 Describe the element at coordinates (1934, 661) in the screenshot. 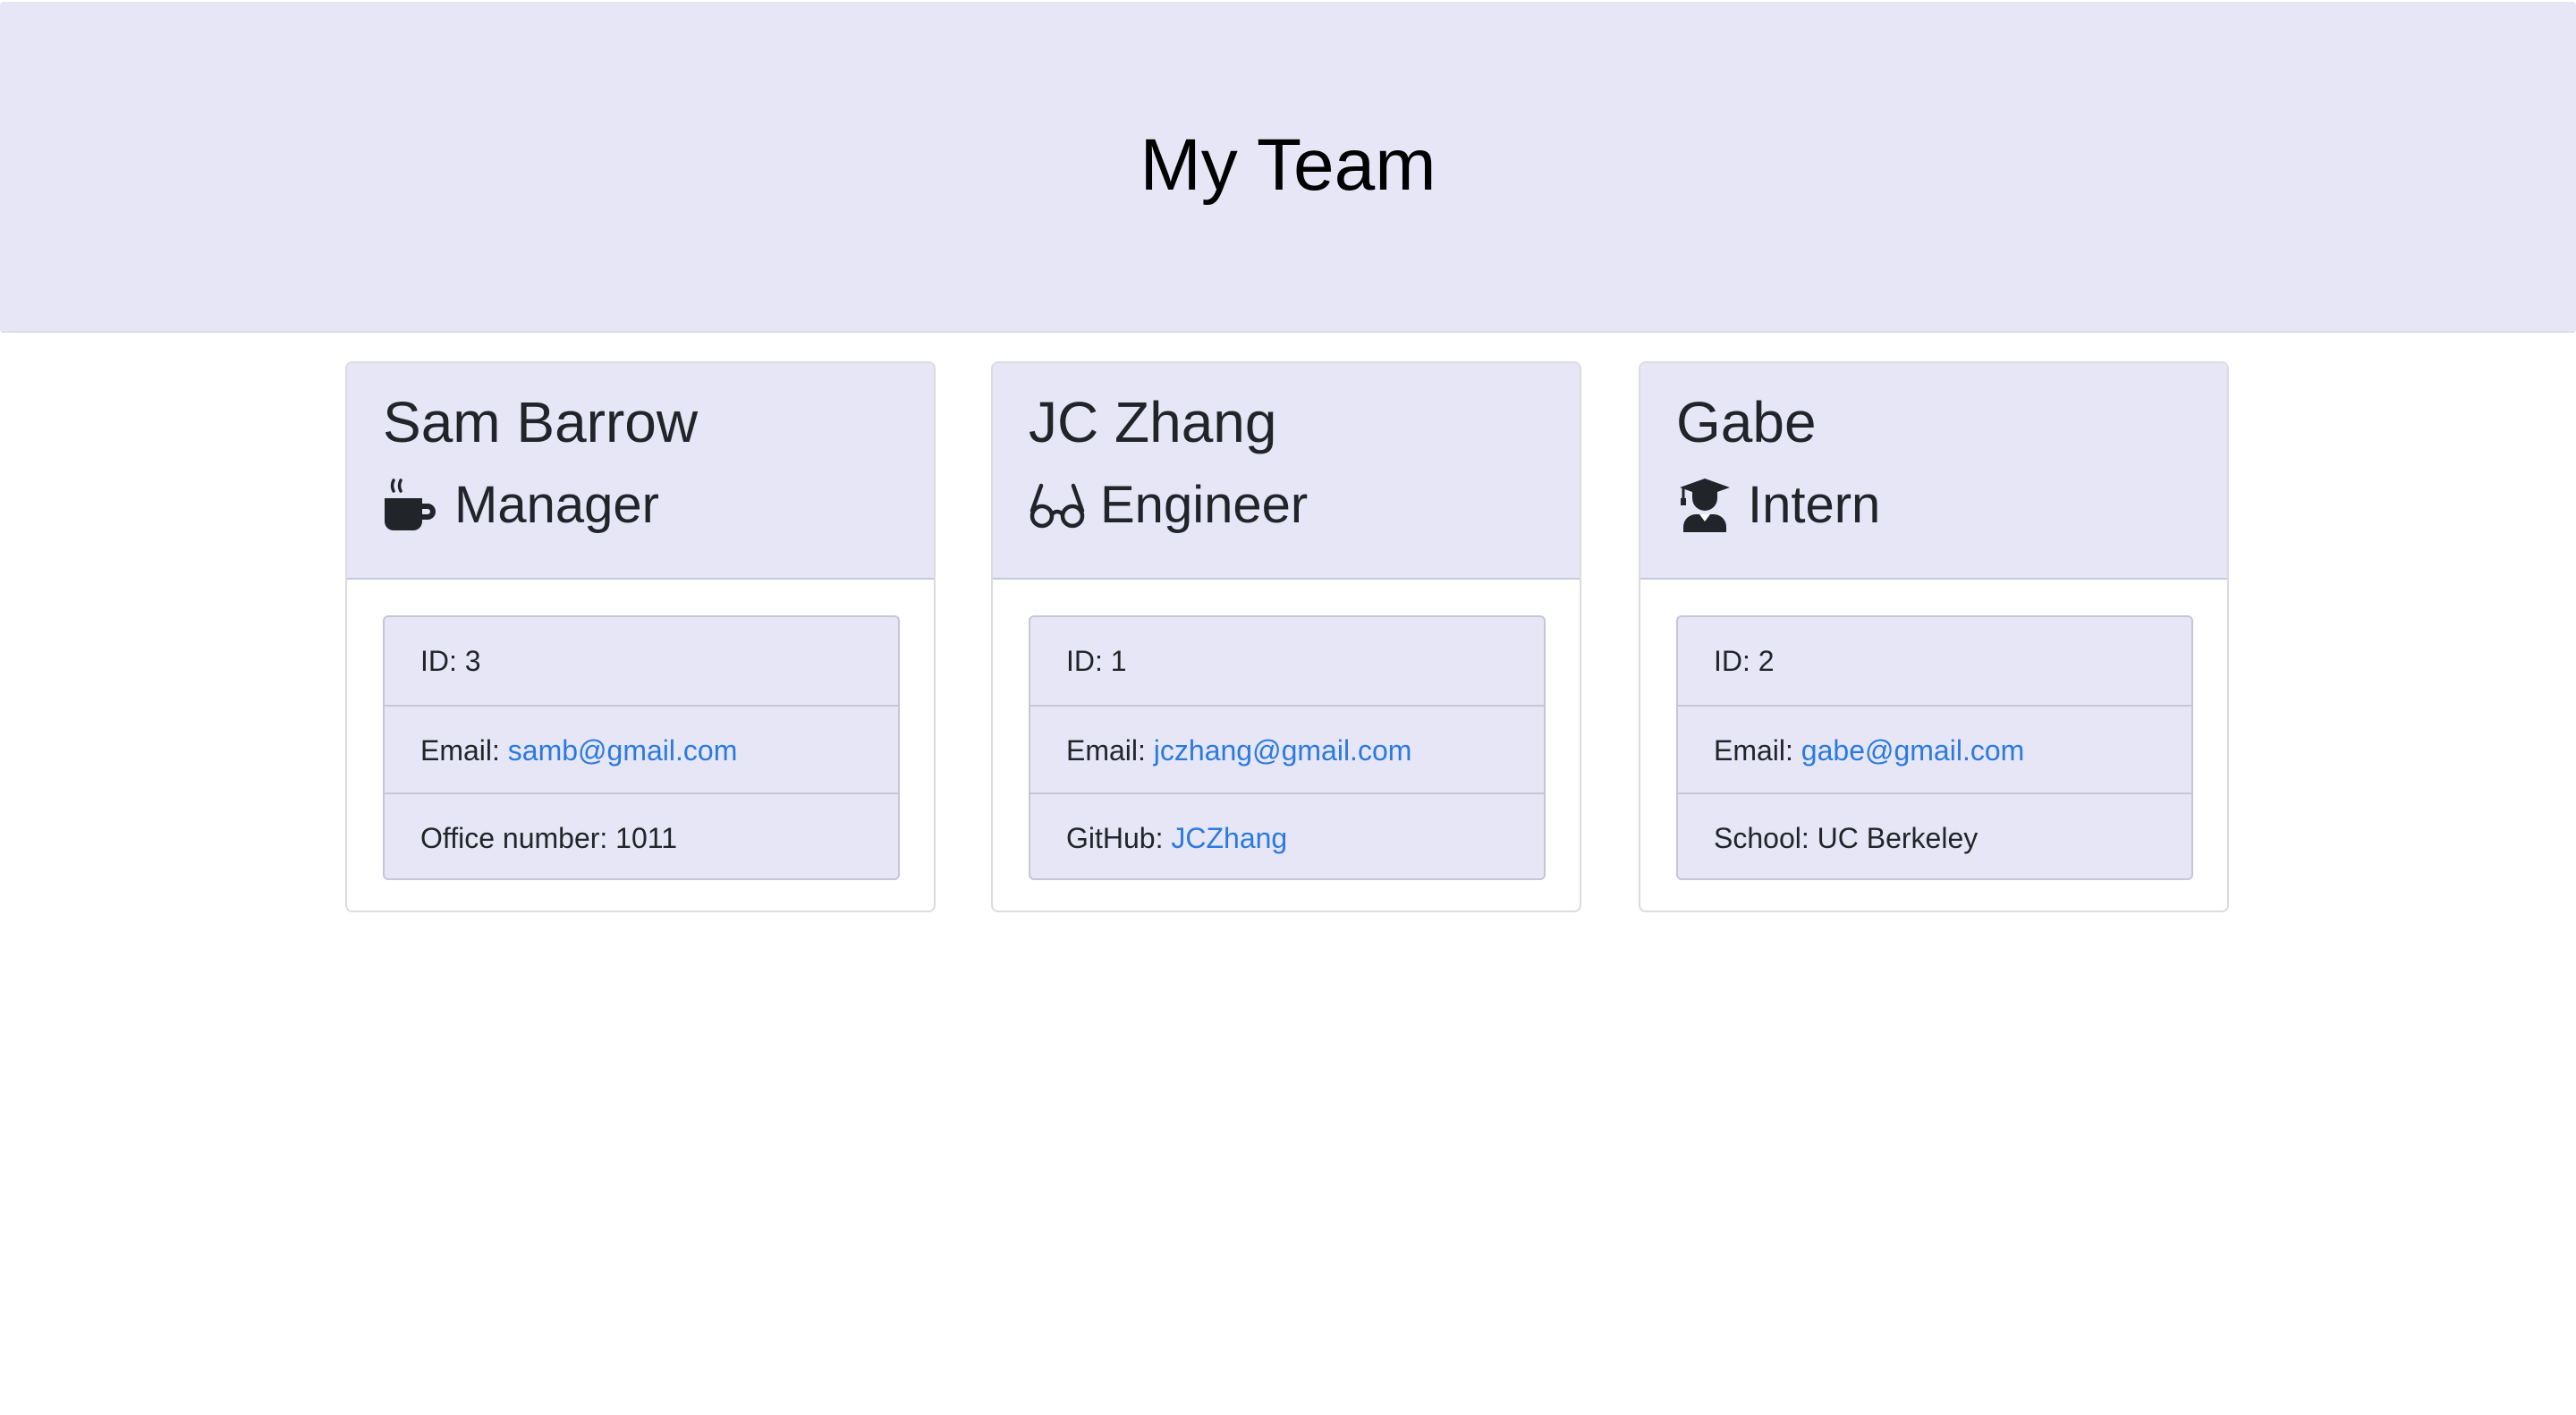

I see `list-item-id: ID: 2` at that location.